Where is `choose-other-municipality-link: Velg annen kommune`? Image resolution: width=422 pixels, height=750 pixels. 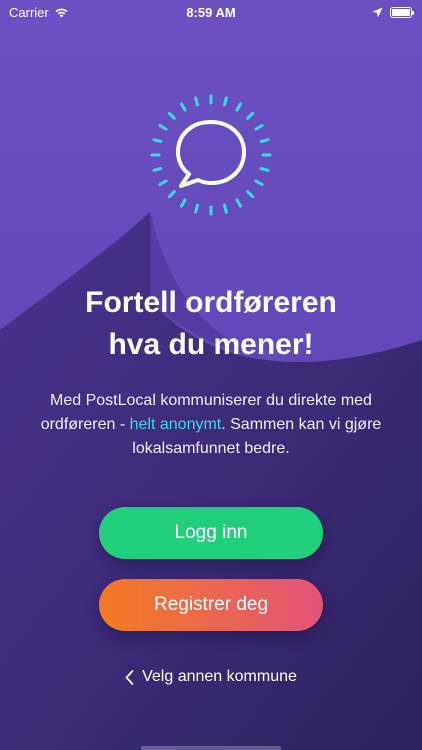
choose-other-municipality-link: Velg annen kommune is located at coordinates (211, 677).